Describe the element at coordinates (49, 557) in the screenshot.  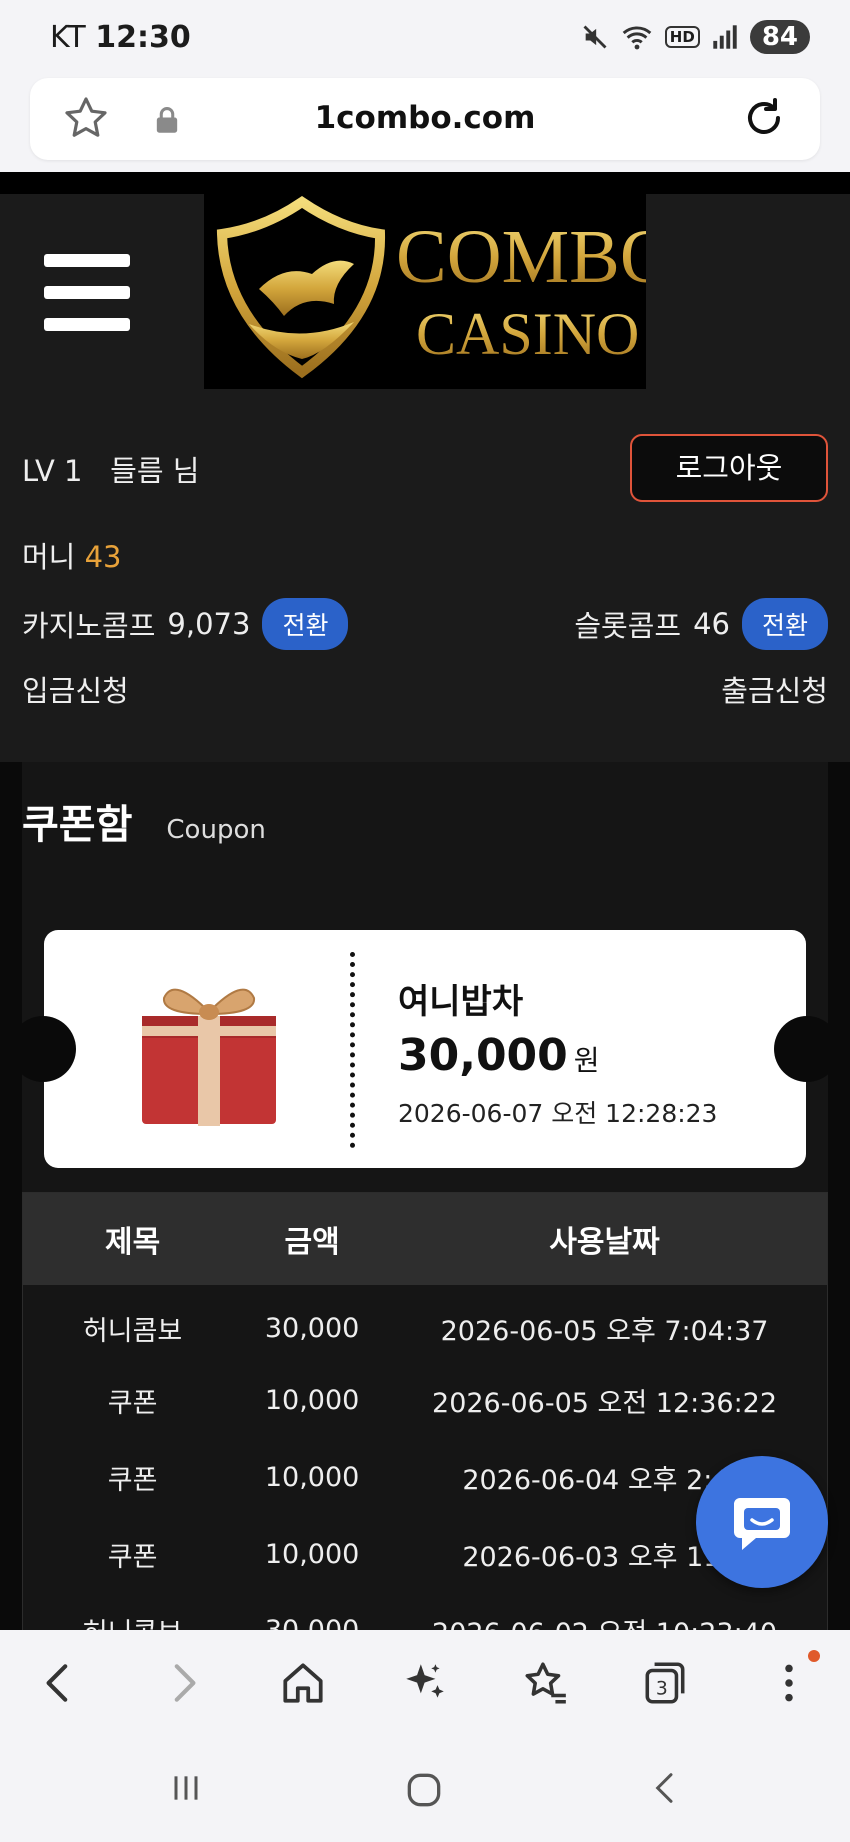
I see `money-label: 머니` at that location.